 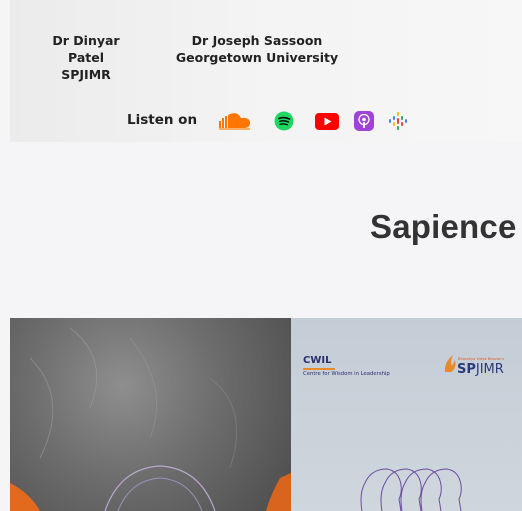 What do you see at coordinates (466, 369) in the screenshot?
I see `spjimr-sp: SP` at bounding box center [466, 369].